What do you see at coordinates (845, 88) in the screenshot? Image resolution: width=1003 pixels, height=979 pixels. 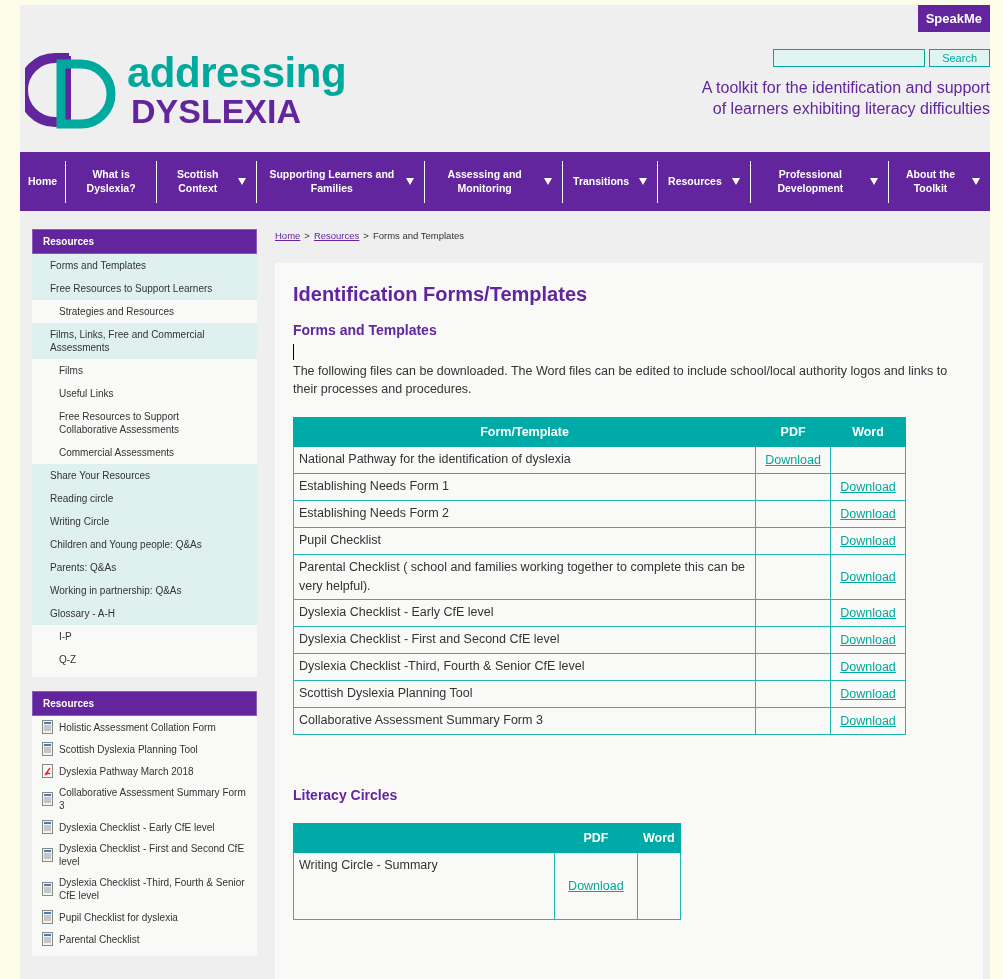 I see `tagline-text: A toolkit for the identification and support` at bounding box center [845, 88].